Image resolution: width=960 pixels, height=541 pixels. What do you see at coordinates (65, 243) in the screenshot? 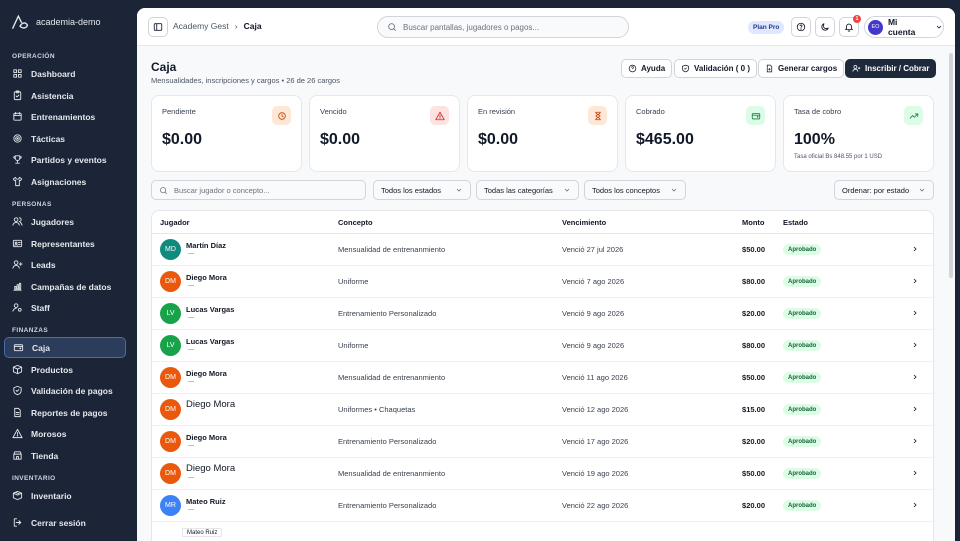
I see `sidebar-item-representantes: Representantes` at bounding box center [65, 243].